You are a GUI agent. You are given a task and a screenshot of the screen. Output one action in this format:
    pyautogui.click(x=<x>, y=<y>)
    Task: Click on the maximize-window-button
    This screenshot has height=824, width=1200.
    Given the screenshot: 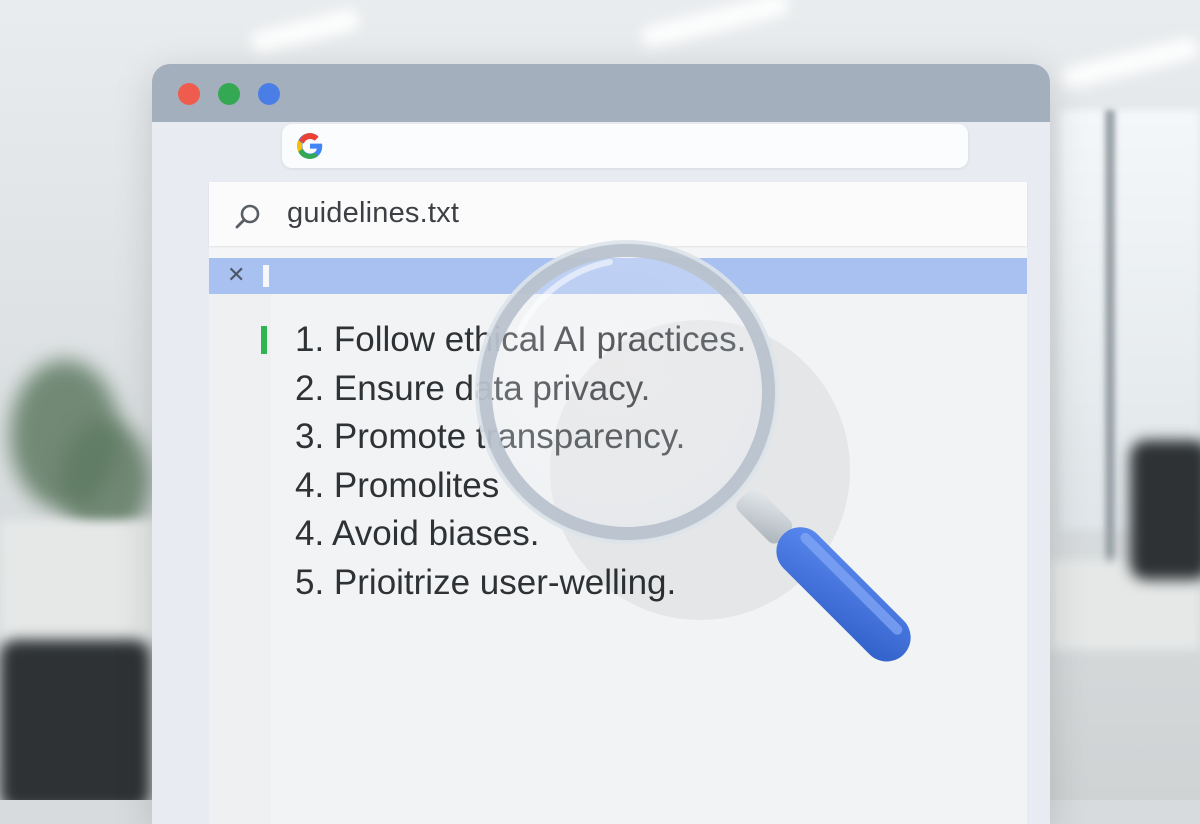 What is the action you would take?
    pyautogui.click(x=229, y=94)
    